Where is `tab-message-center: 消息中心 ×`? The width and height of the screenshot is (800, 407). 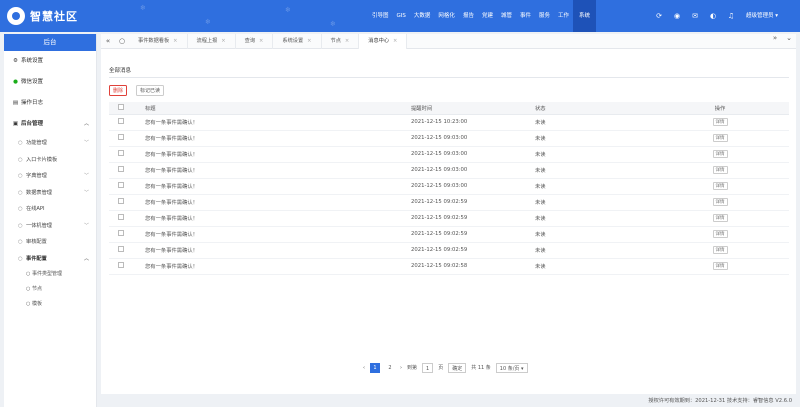 tab-message-center: 消息中心 × is located at coordinates (383, 41).